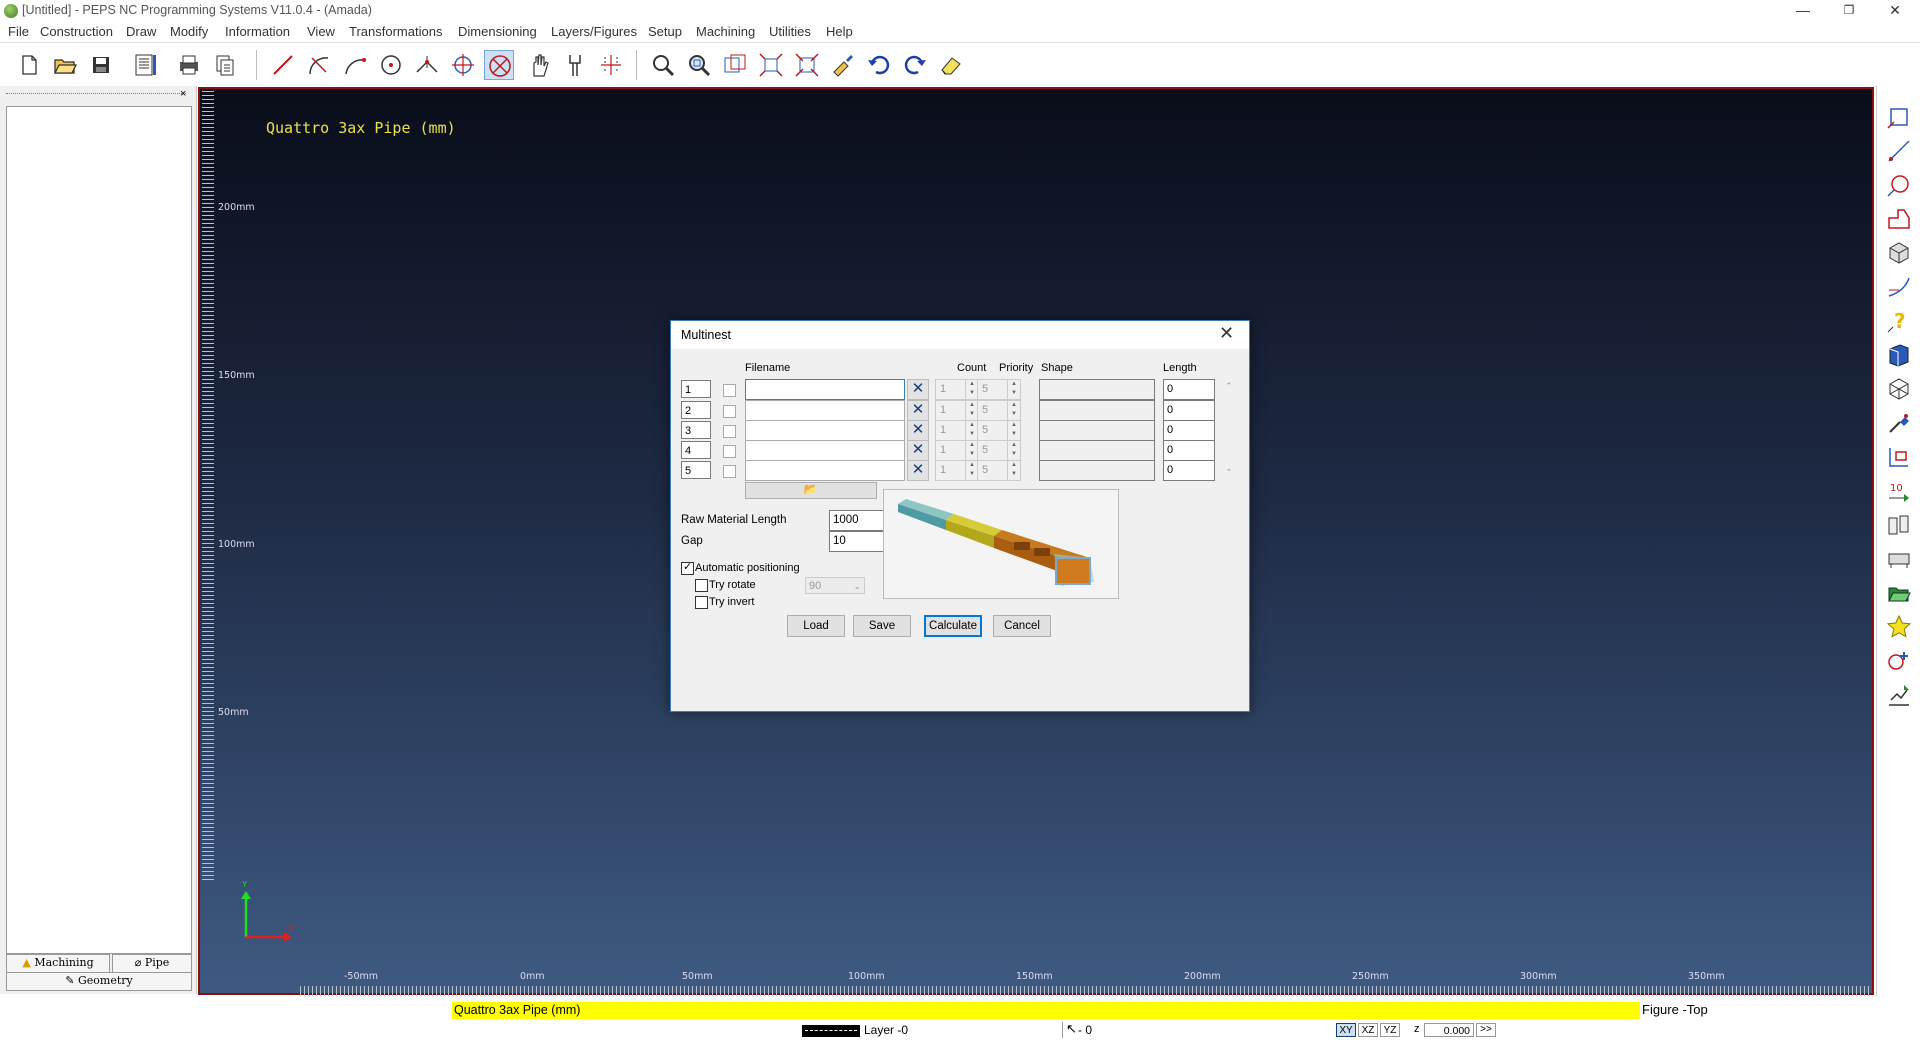  What do you see at coordinates (319, 65) in the screenshot?
I see `arc-tangent-icon` at bounding box center [319, 65].